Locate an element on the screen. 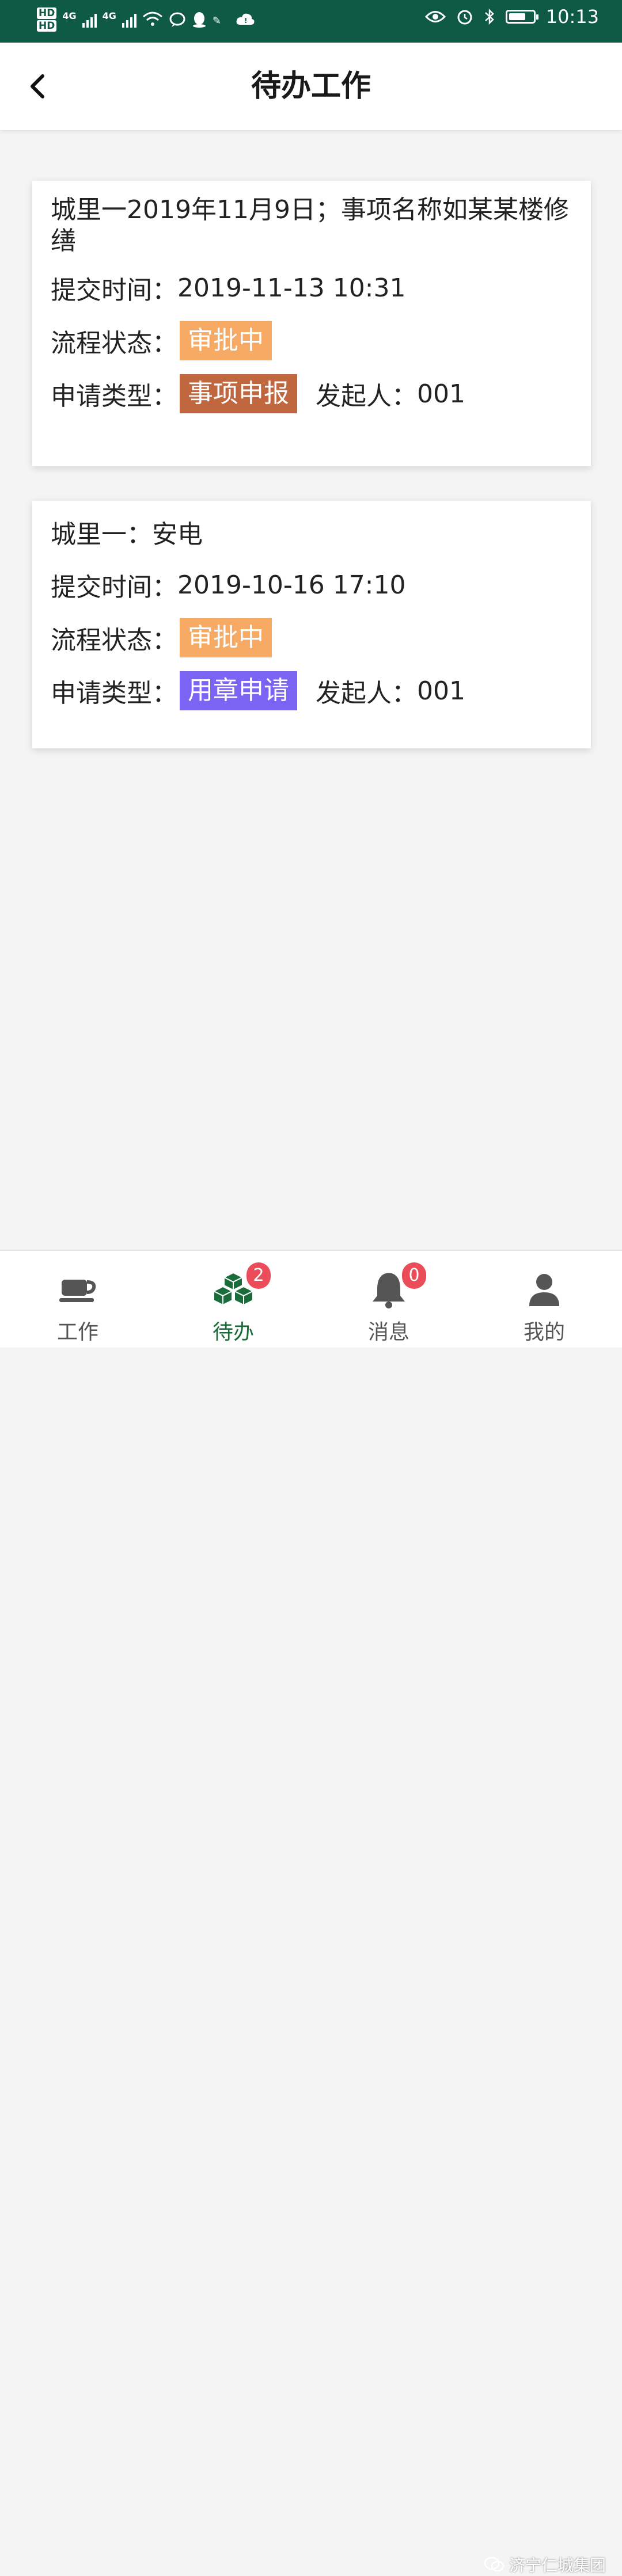 The image size is (622, 2576). user-icon is located at coordinates (544, 1290).